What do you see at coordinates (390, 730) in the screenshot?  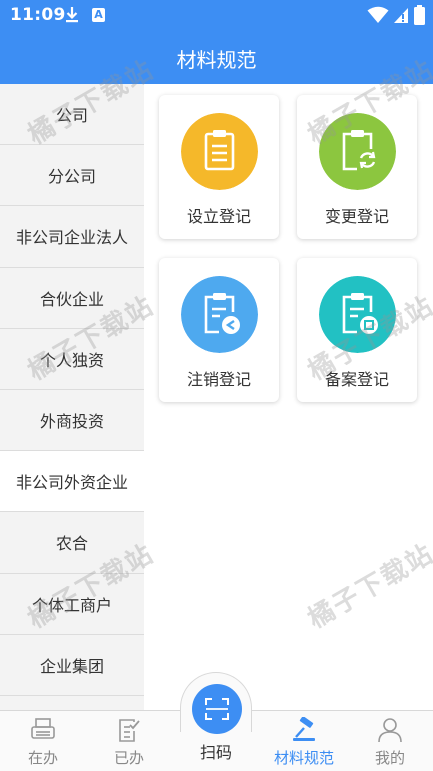 I see `user-icon` at bounding box center [390, 730].